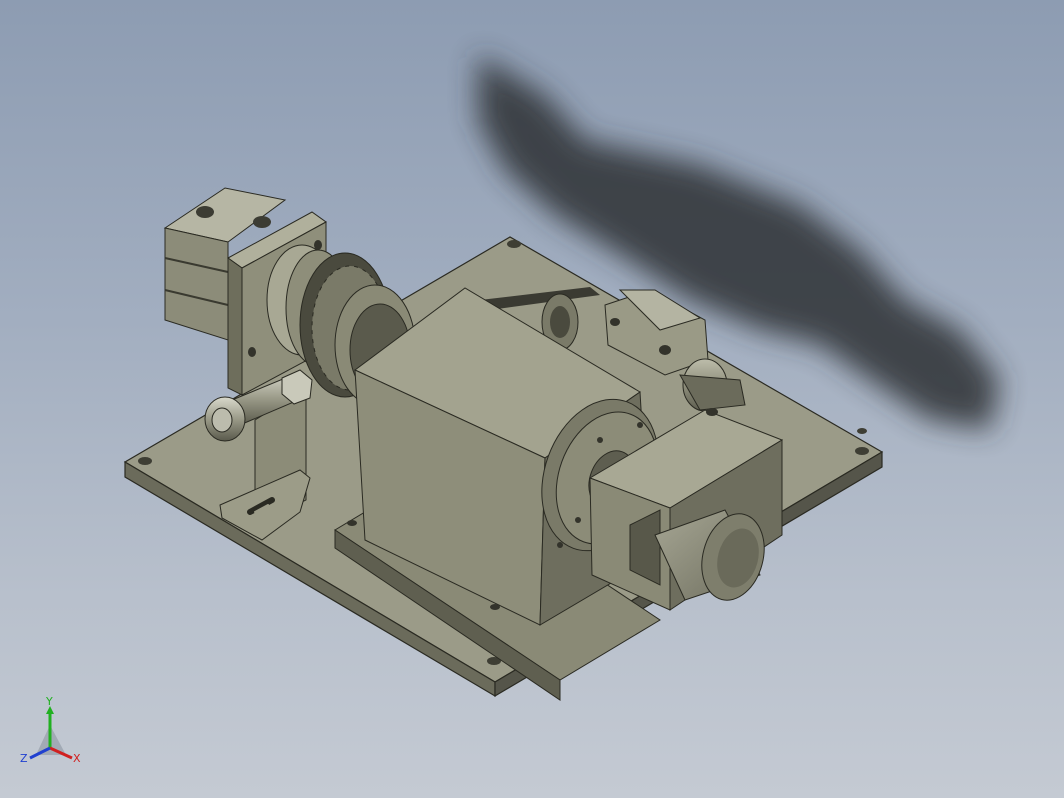  I want to click on triad-x-label: X, so click(77, 758).